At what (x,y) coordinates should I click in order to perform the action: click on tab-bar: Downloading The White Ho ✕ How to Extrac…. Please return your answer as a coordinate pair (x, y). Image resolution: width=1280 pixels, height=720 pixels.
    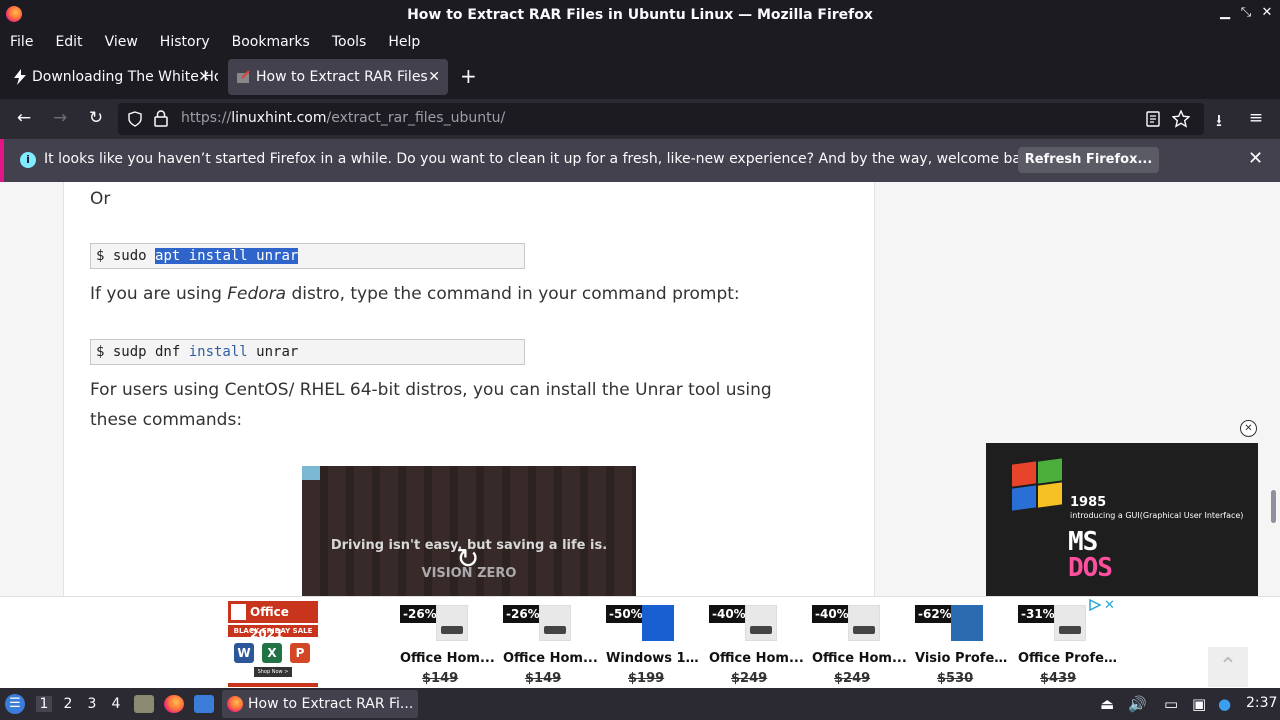
    Looking at the image, I should click on (640, 77).